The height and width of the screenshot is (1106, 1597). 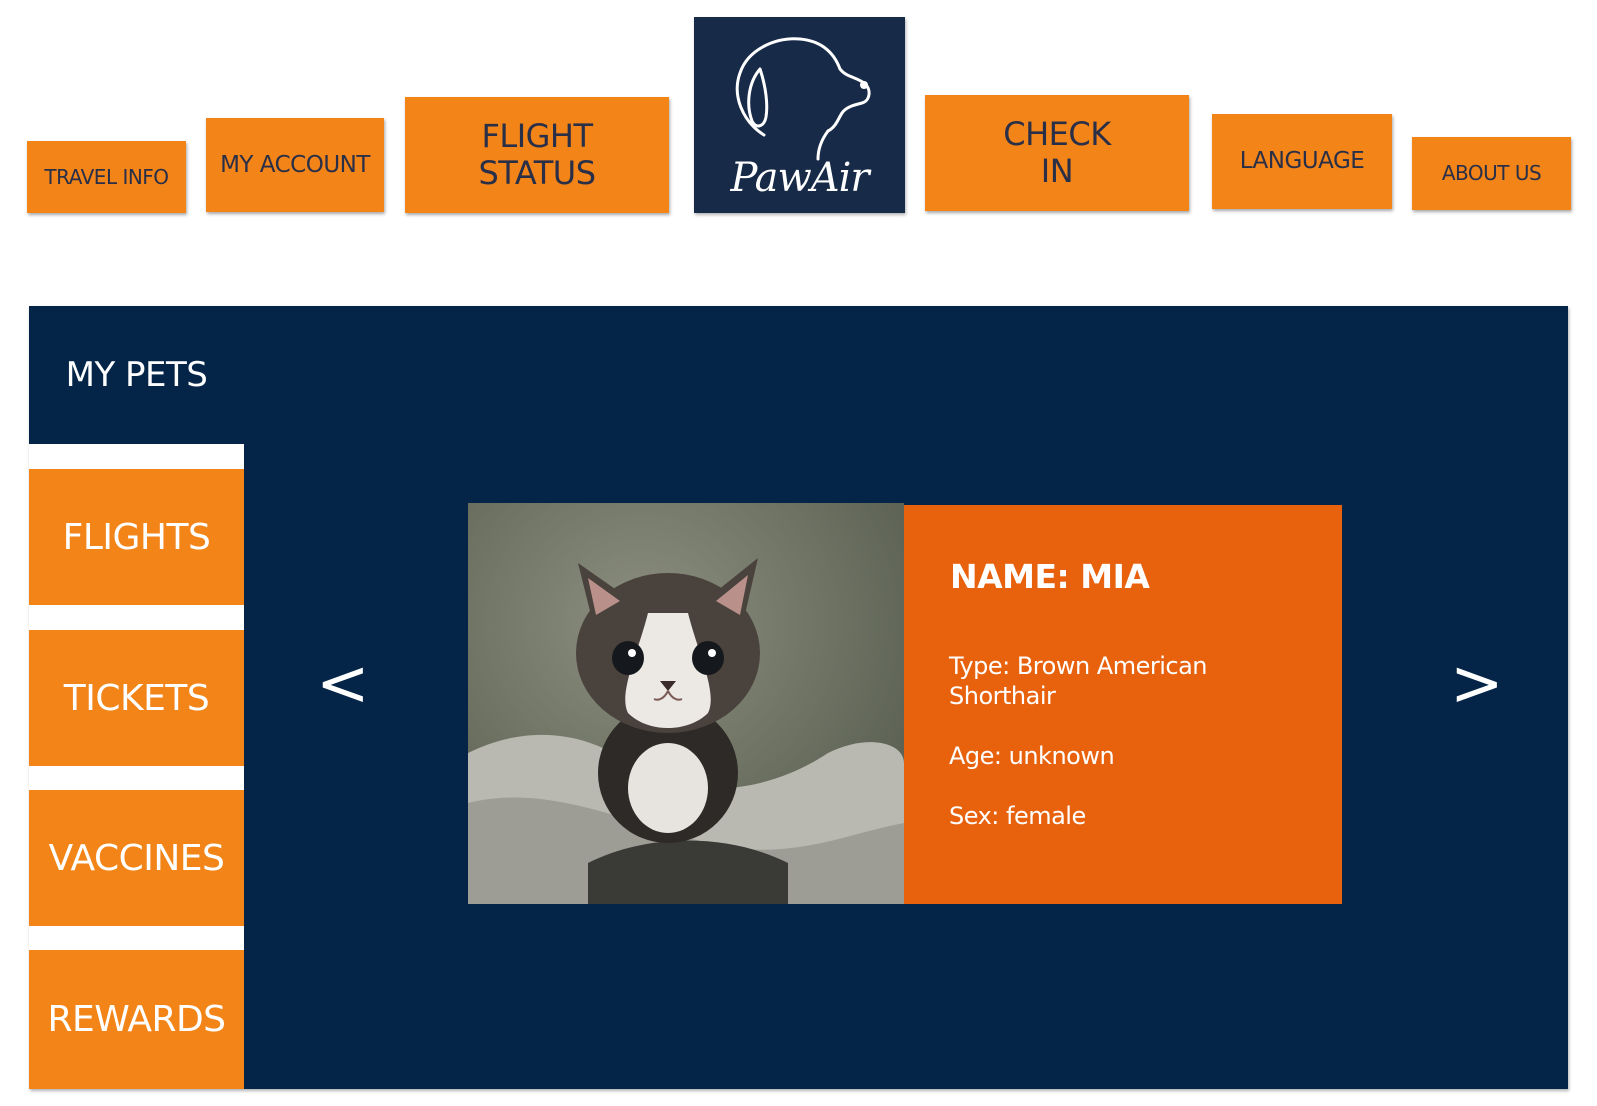 I want to click on nav-travel-info-button: TRAVEL INFO, so click(x=106, y=177).